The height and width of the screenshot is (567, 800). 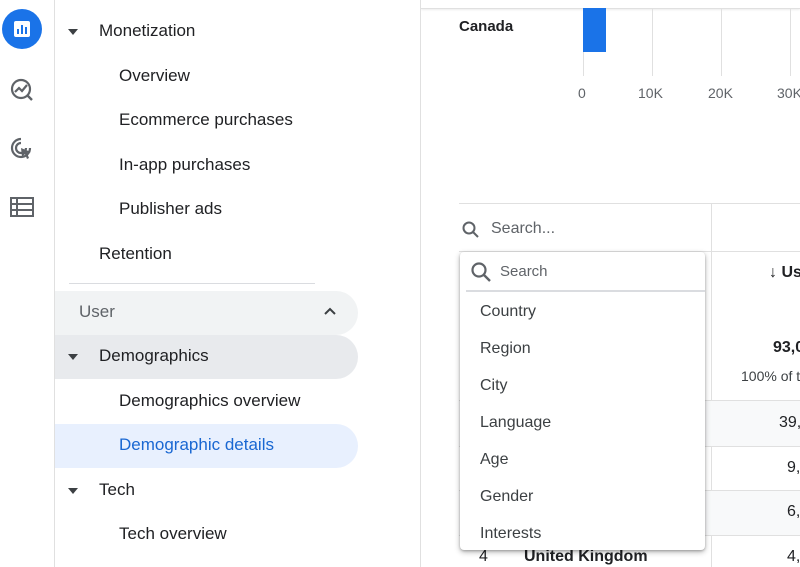 I want to click on nav-demographics-row: Demographics, so click(x=206, y=357).